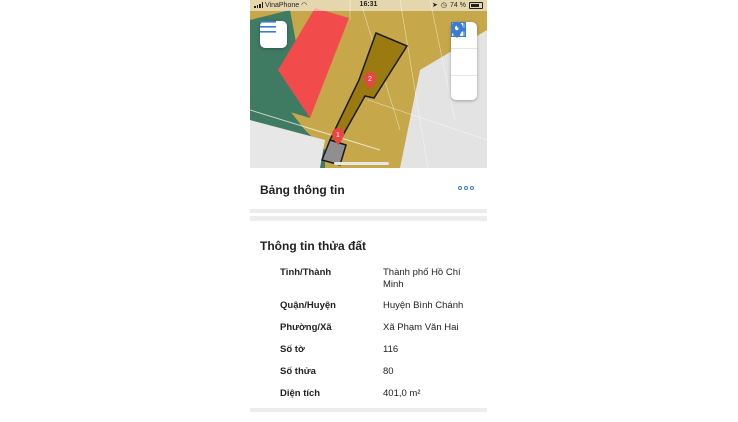 This screenshot has width=738, height=422. Describe the element at coordinates (402, 393) in the screenshot. I see `row-value: 401,0 m²` at that location.